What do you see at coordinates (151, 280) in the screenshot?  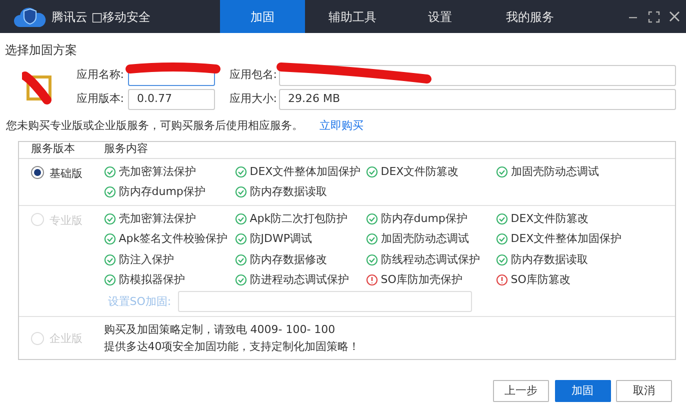 I see `feature-label: 防模拟器保护` at bounding box center [151, 280].